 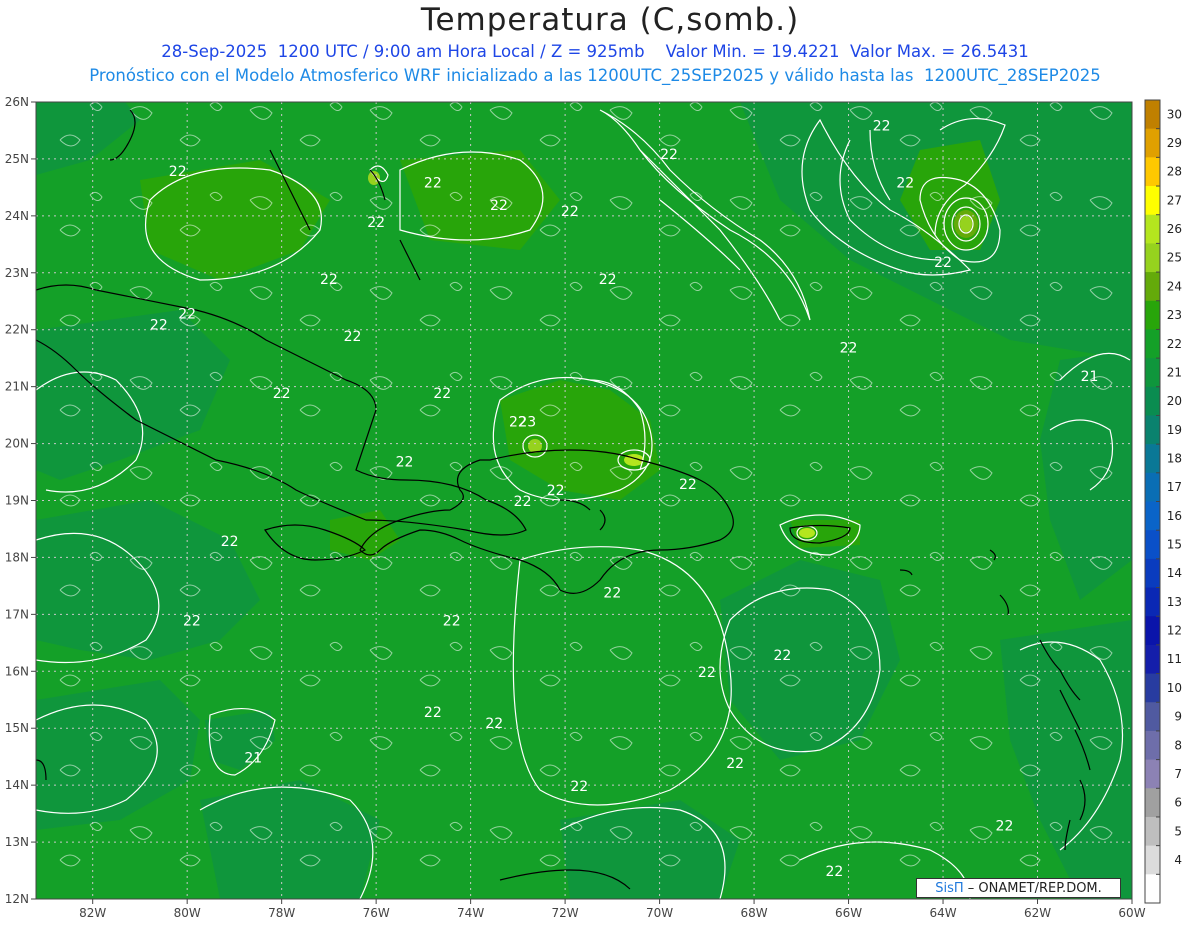 I want to click on lat-tick-label: 16N, so click(x=17, y=671).